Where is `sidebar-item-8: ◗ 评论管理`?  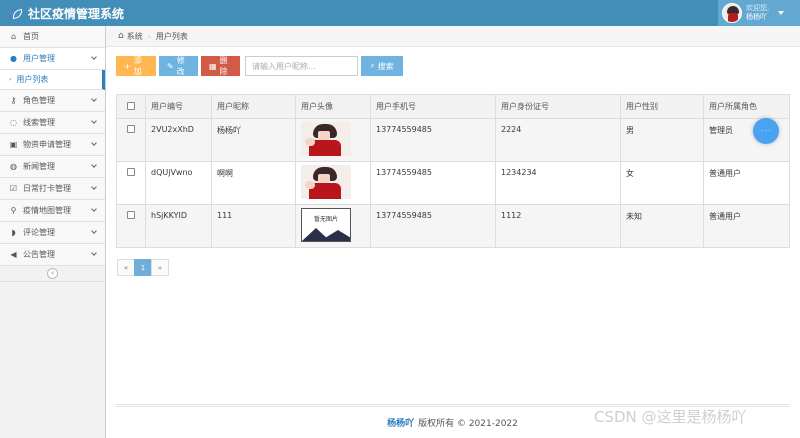 sidebar-item-8: ◗ 评论管理 is located at coordinates (52, 233).